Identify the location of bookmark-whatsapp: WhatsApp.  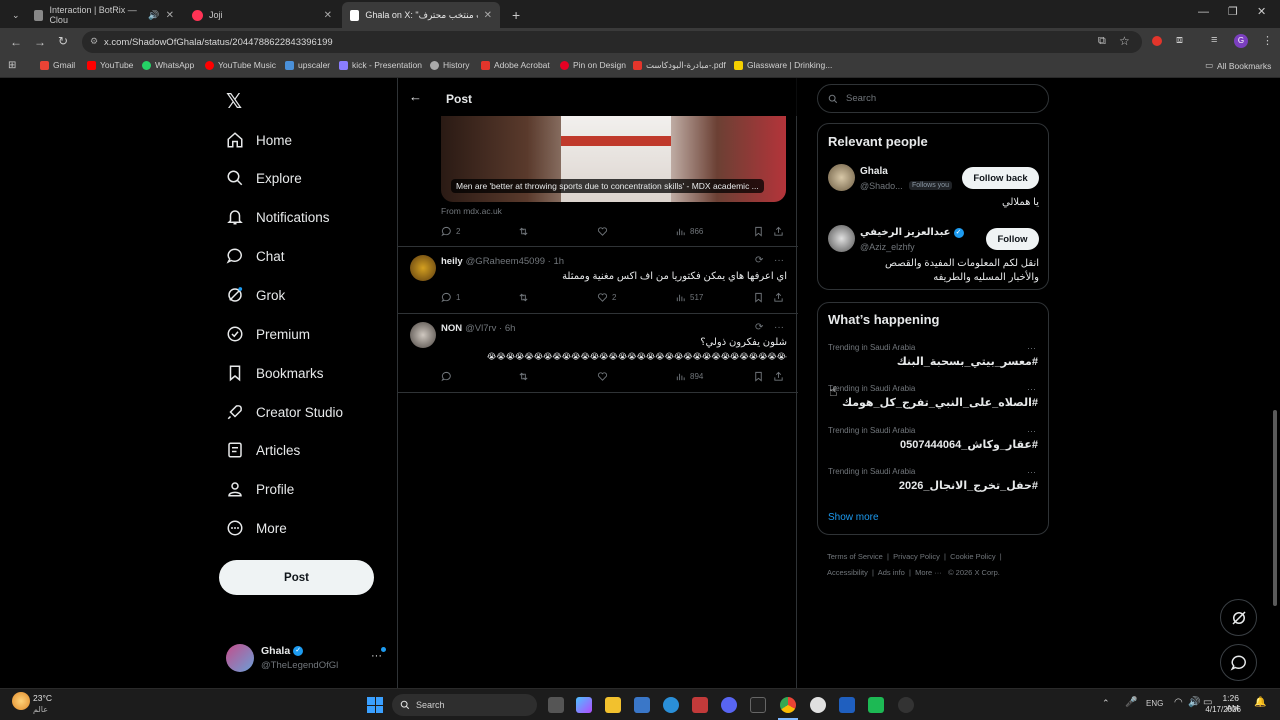
(168, 65).